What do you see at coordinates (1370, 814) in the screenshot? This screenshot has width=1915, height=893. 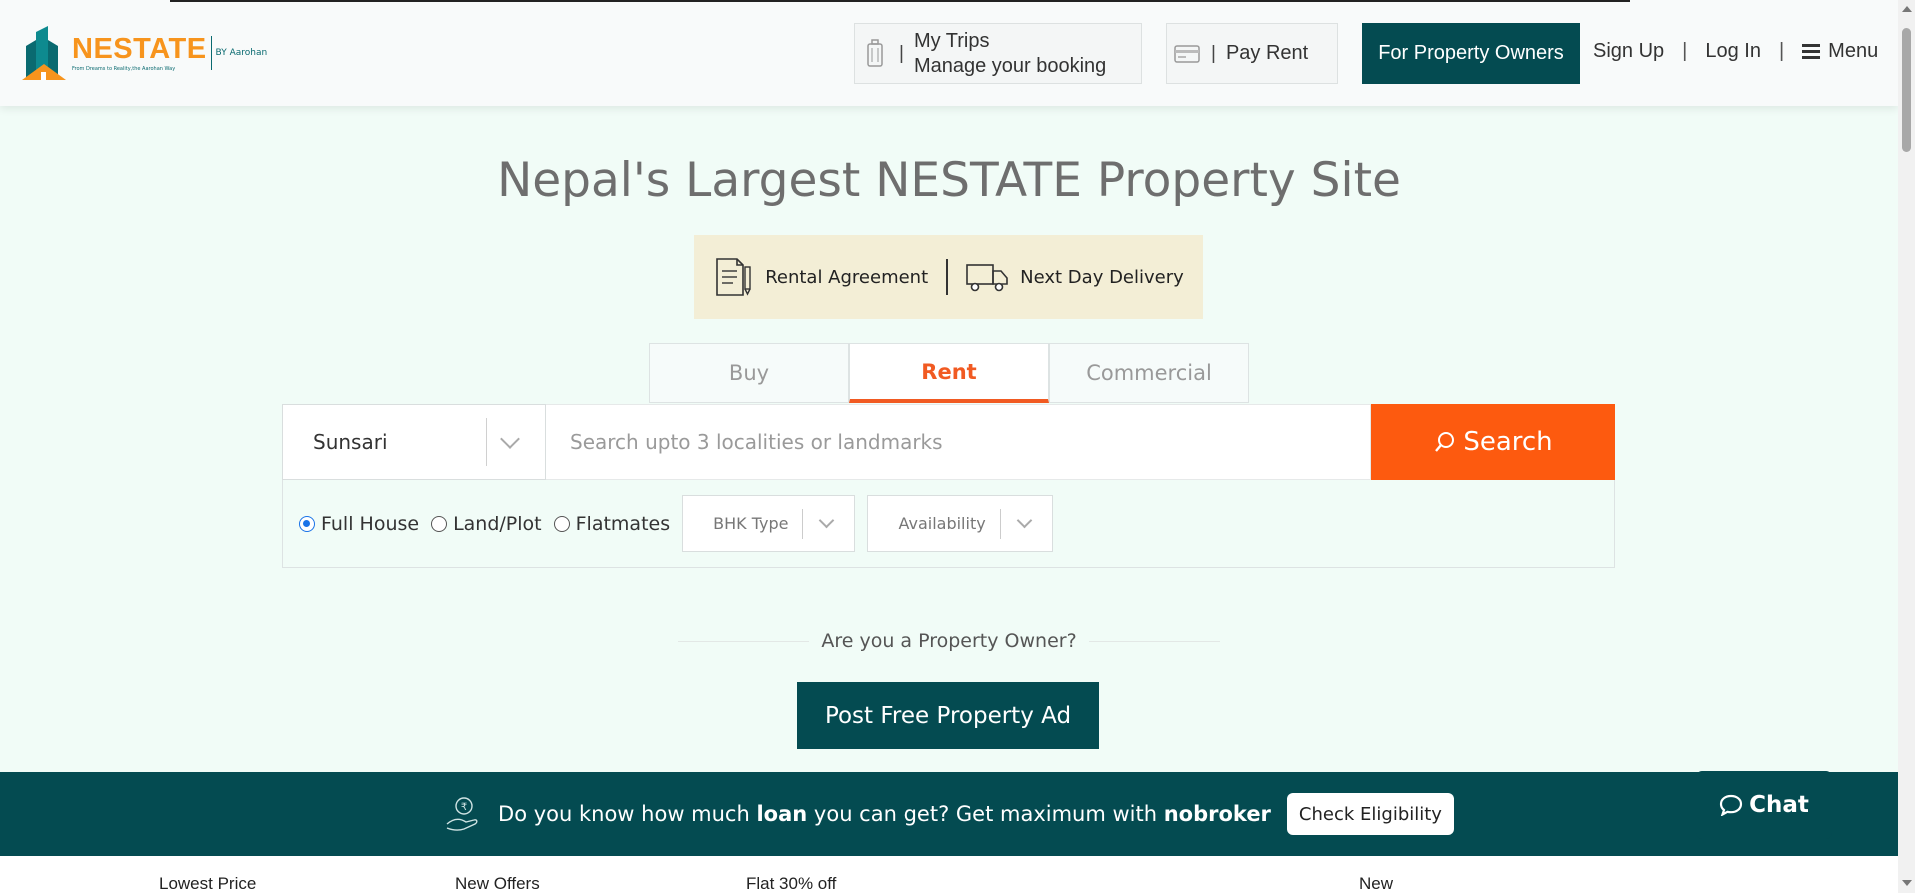 I see `check-eligibility-button: Check Eligibility` at bounding box center [1370, 814].